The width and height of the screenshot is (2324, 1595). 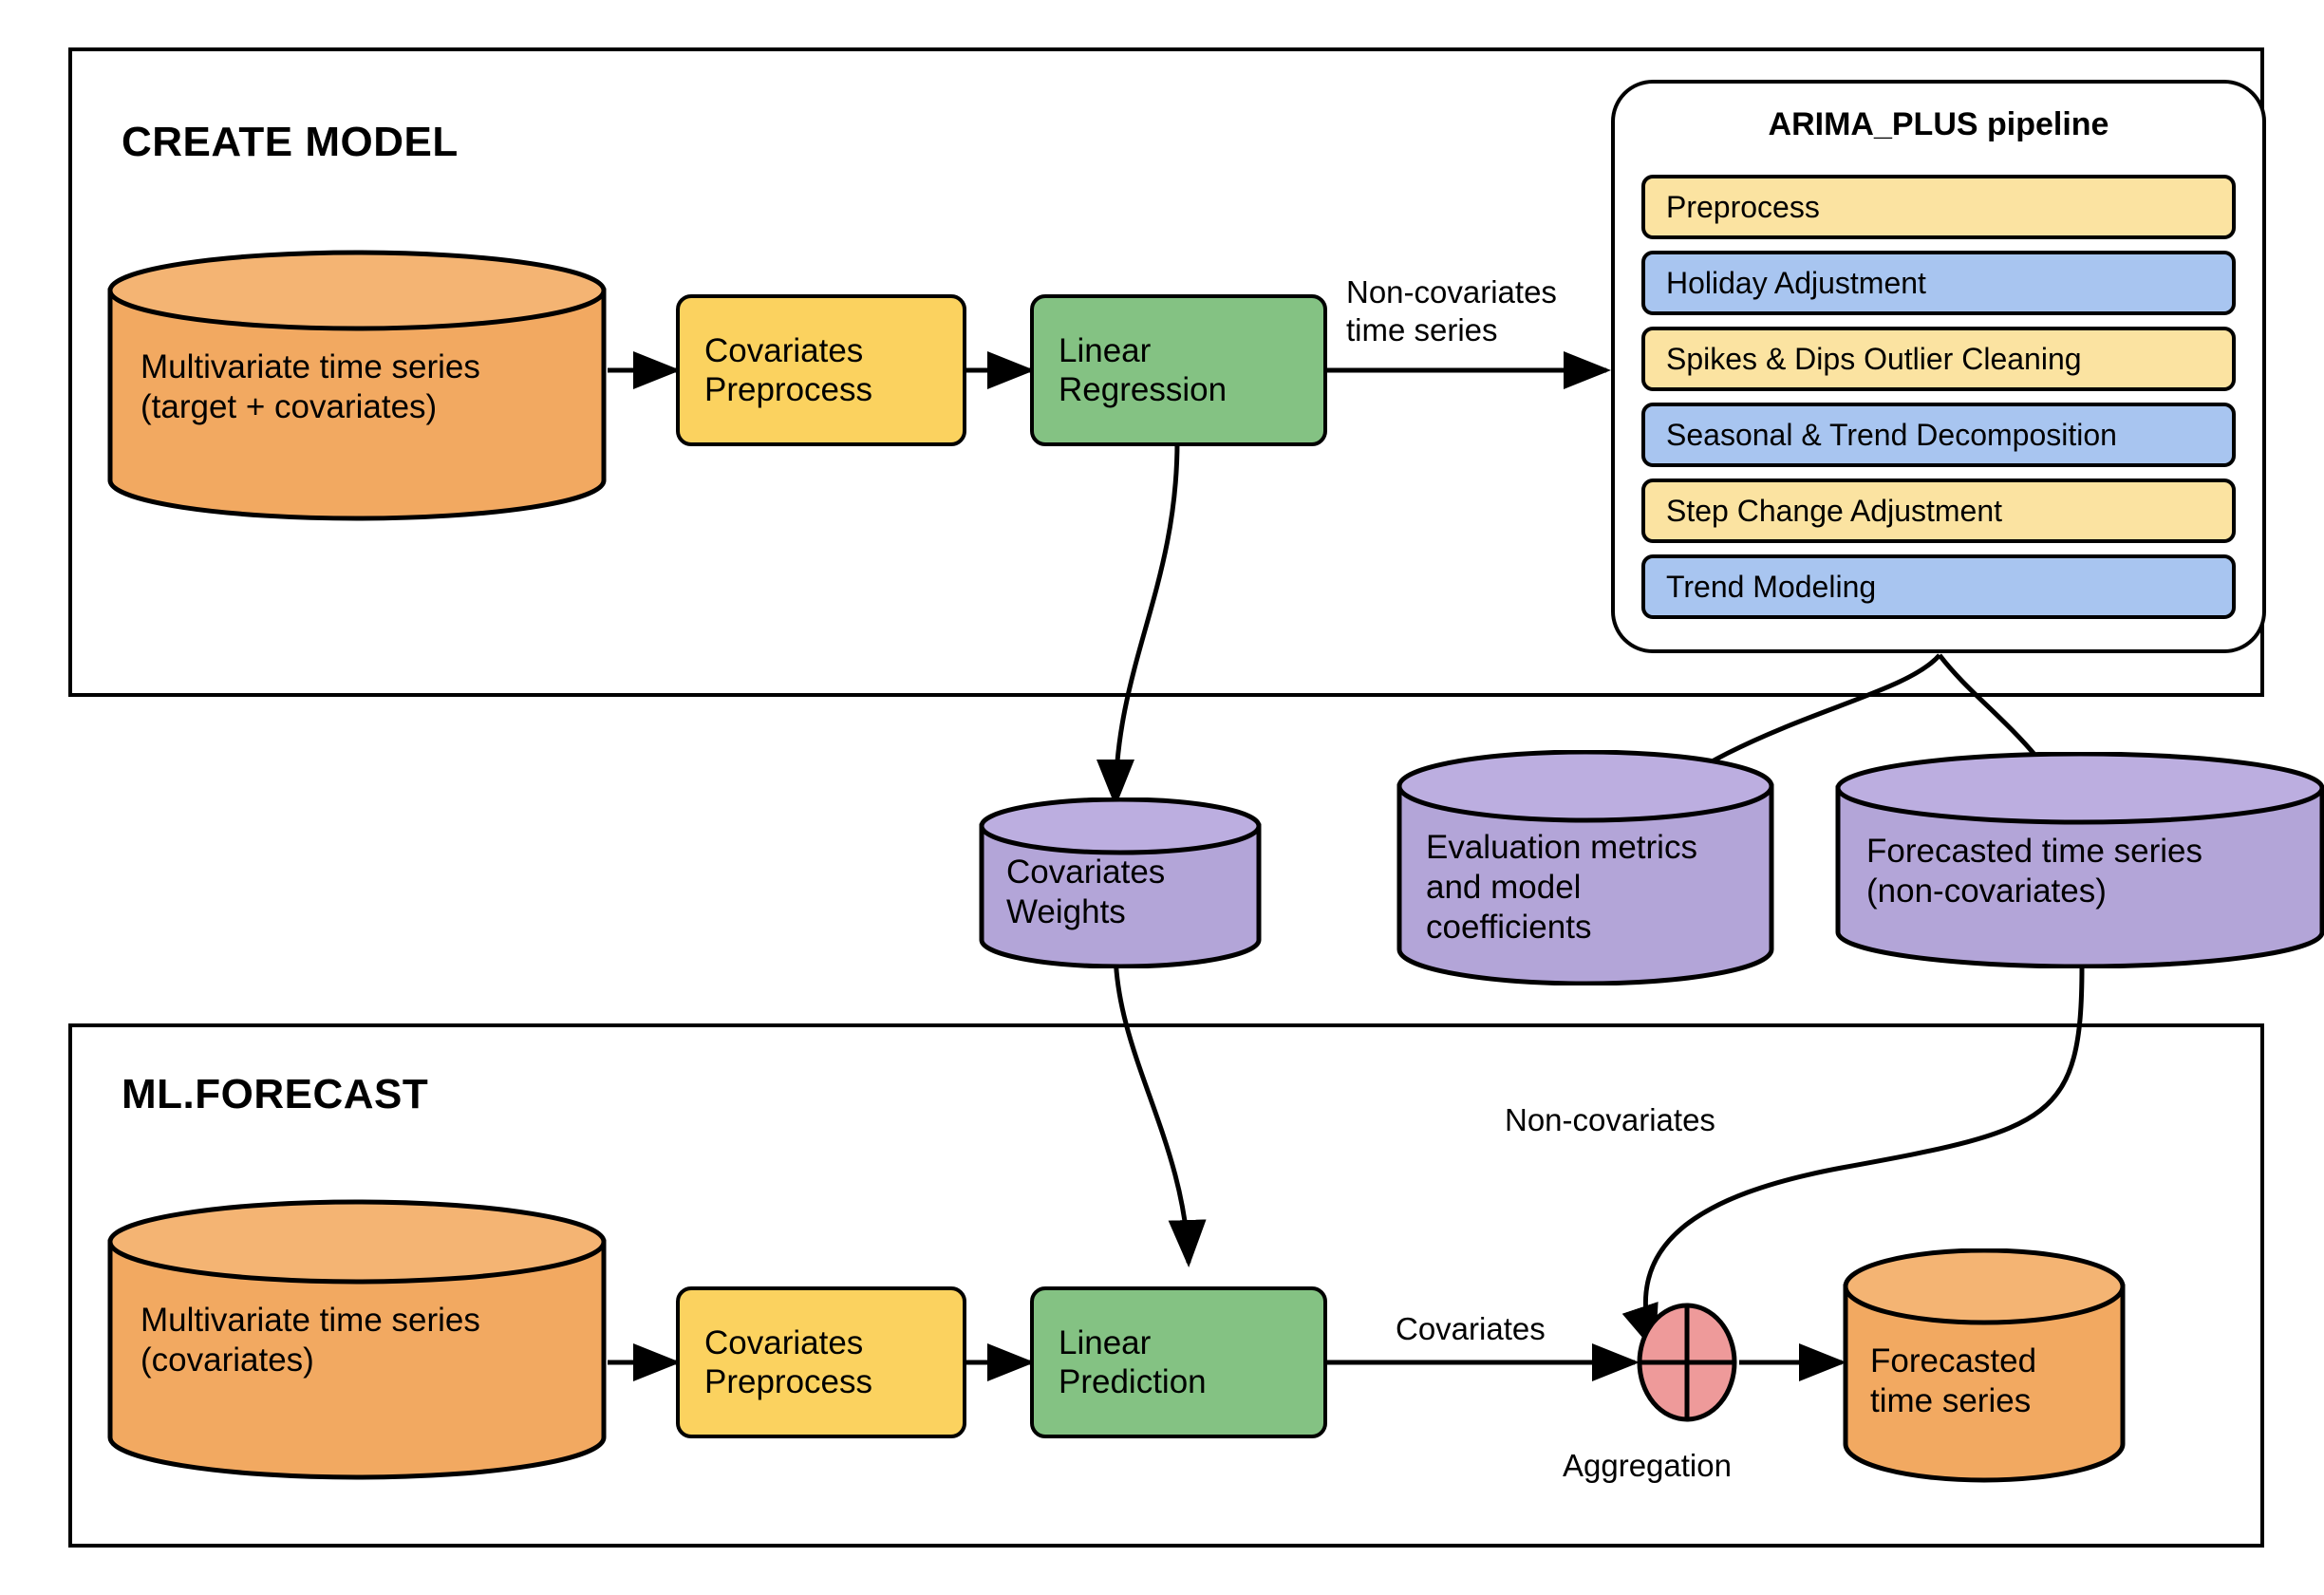 I want to click on cylinder-label: Multivariate time series (covariates), so click(x=357, y=1340).